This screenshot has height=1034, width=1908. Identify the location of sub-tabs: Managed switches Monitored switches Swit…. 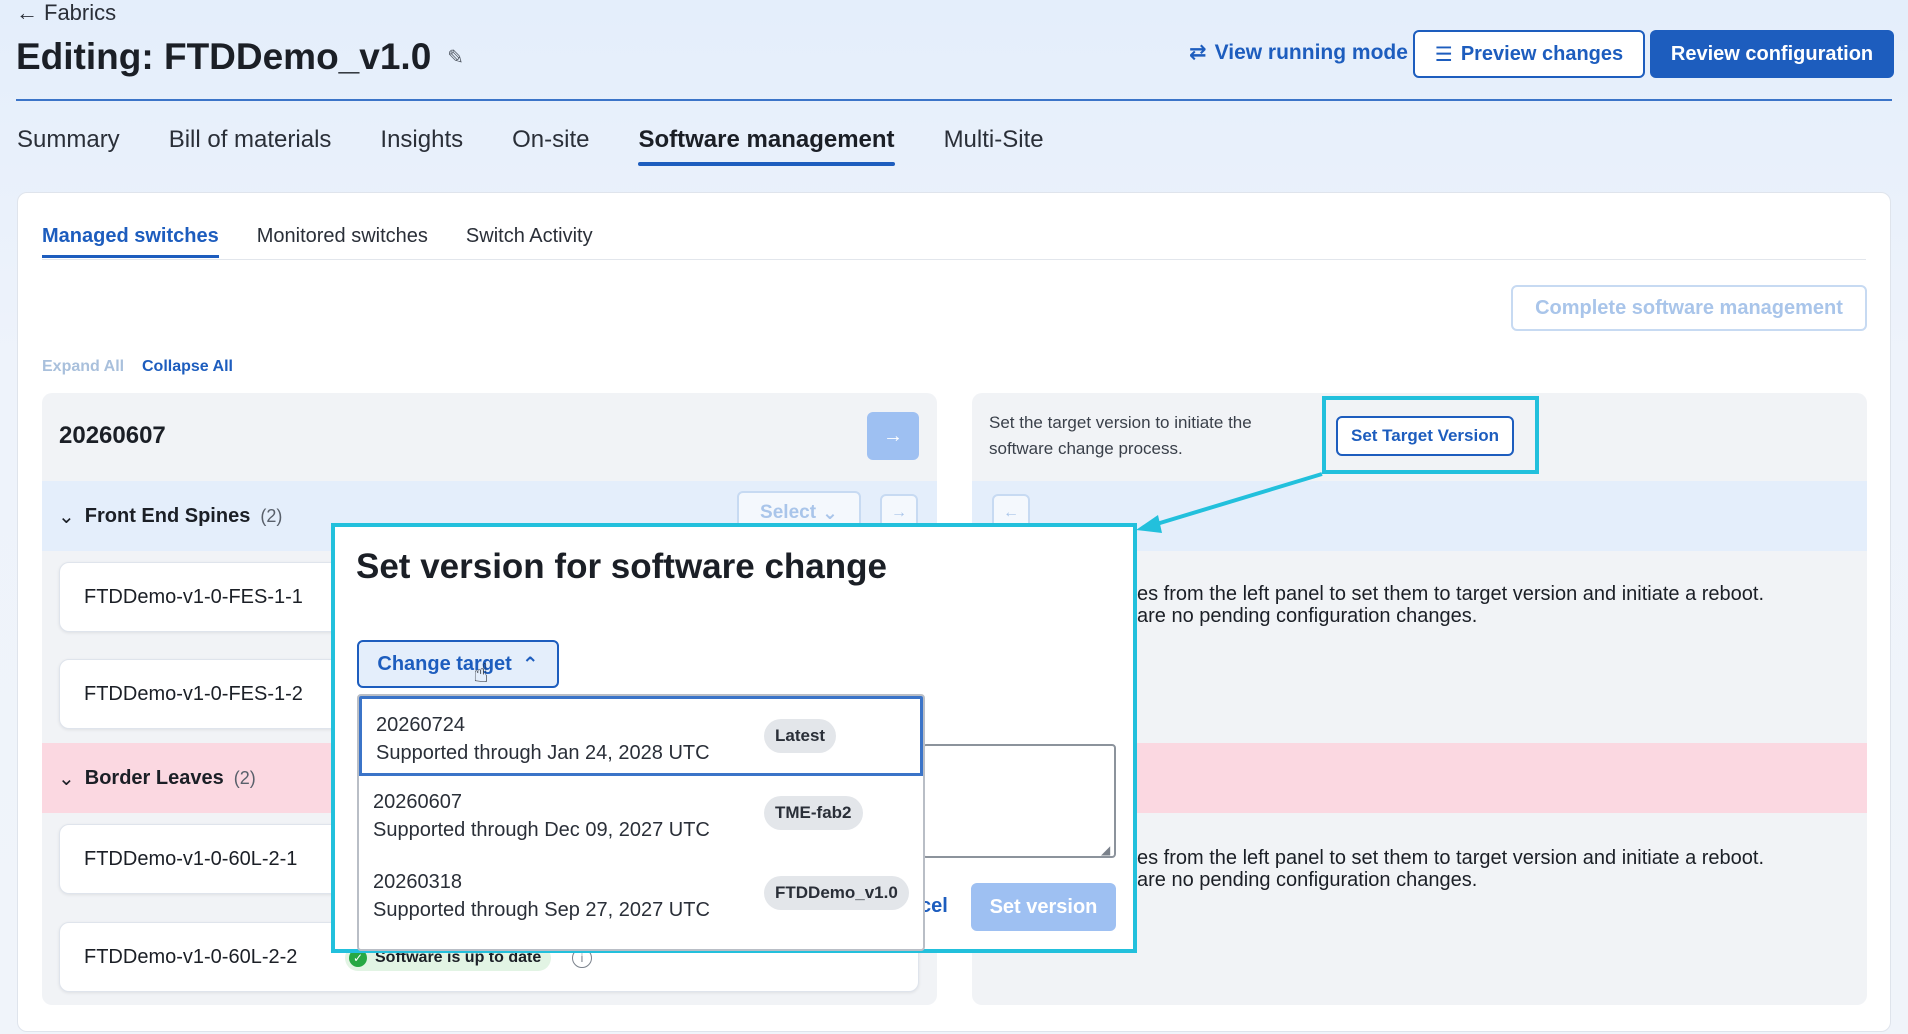
(317, 241).